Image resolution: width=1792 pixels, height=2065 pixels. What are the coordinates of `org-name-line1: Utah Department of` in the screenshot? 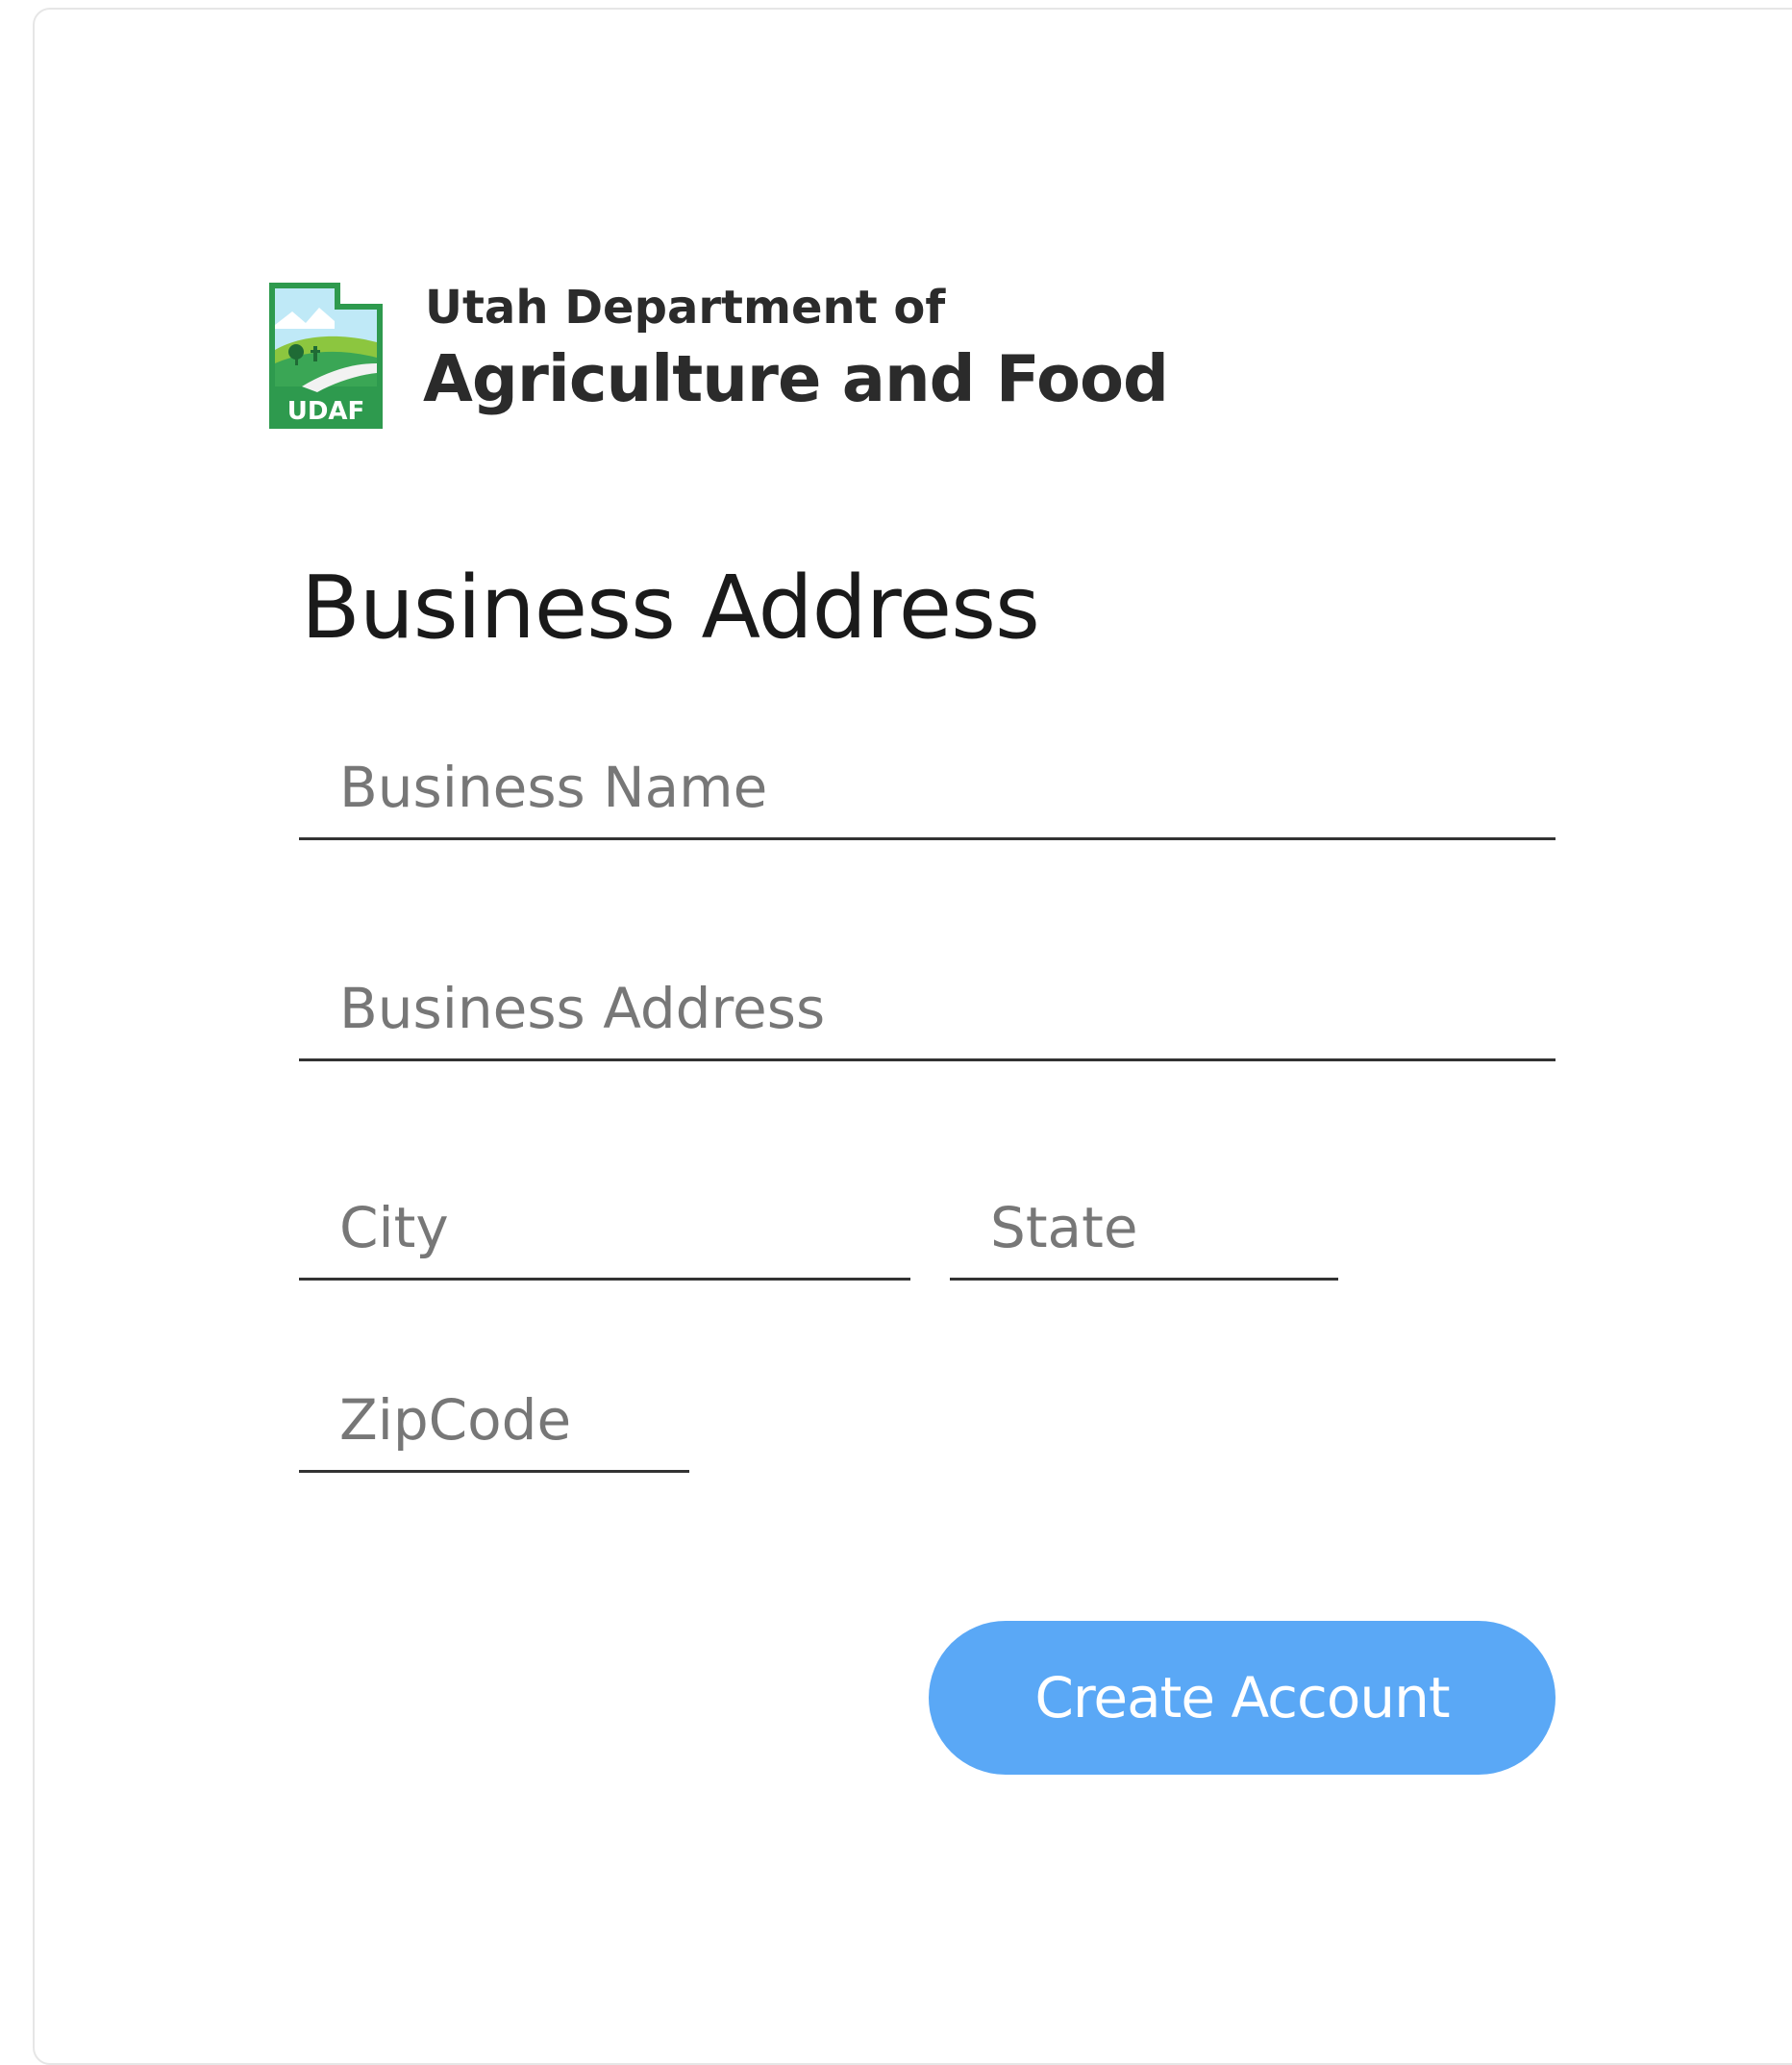 It's located at (685, 308).